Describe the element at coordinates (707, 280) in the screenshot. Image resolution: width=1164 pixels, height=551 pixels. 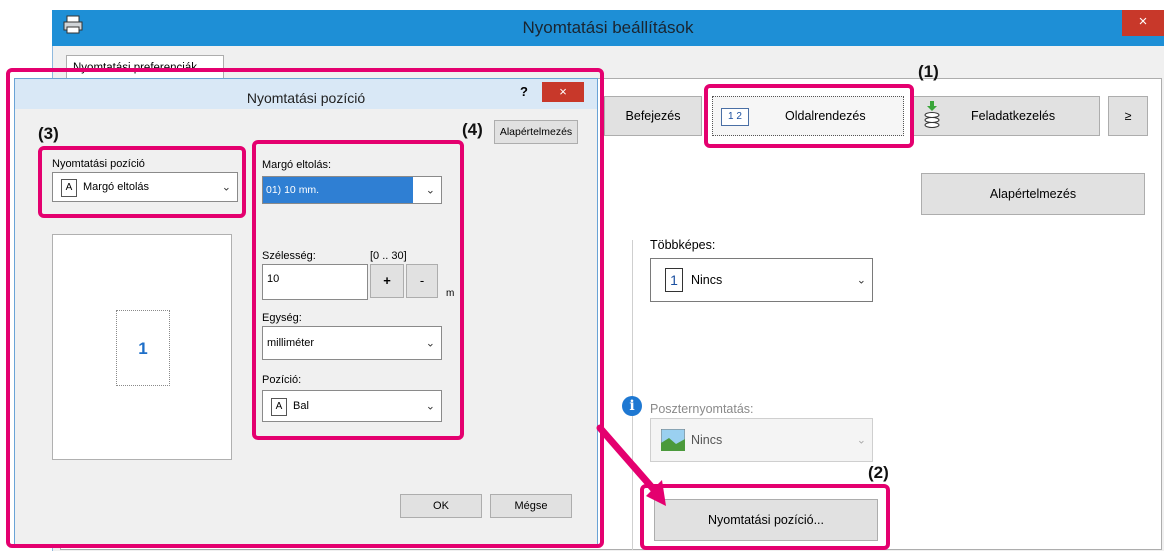
I see `multi-page-value: Nincs` at that location.